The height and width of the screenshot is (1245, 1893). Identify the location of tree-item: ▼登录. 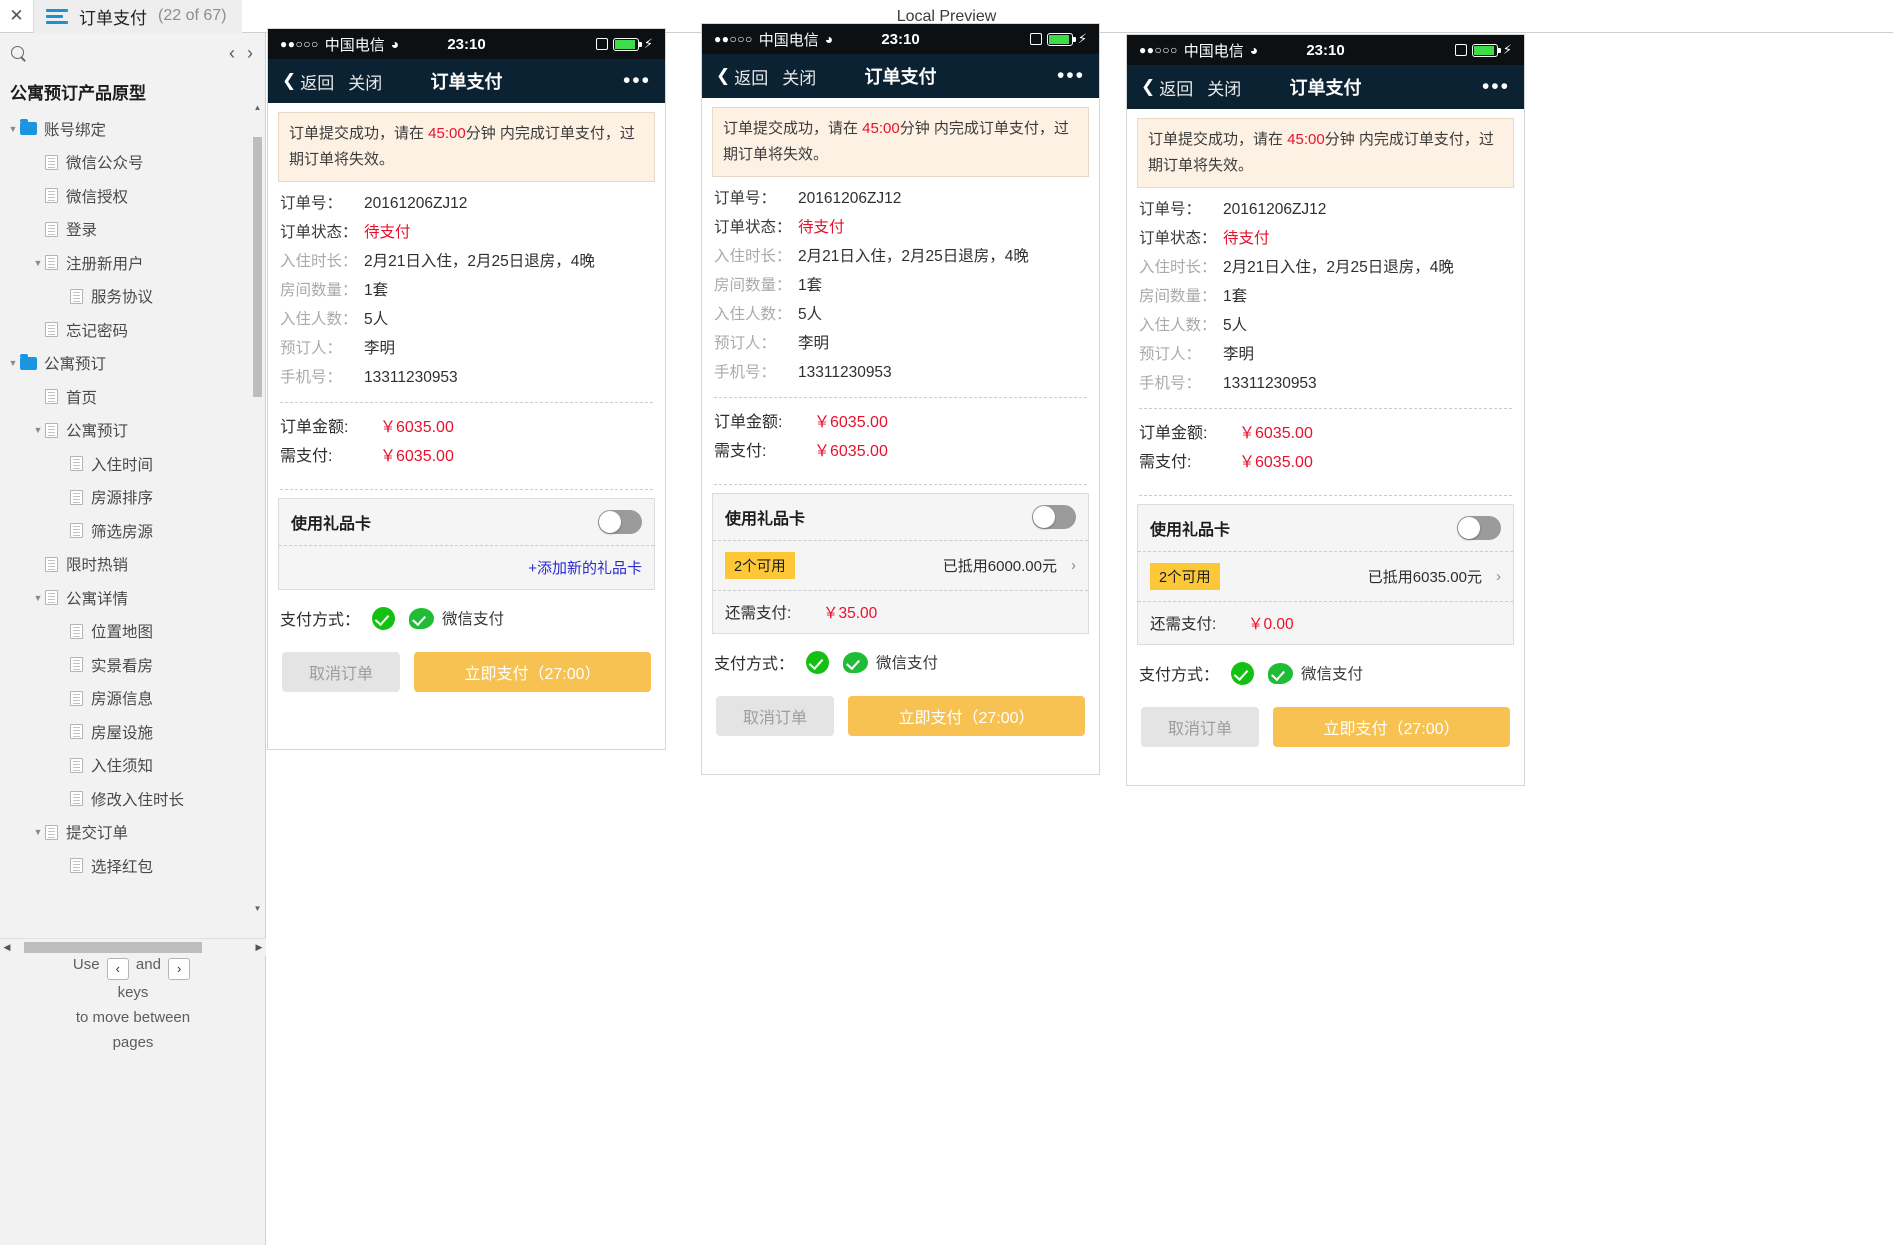
(132, 230).